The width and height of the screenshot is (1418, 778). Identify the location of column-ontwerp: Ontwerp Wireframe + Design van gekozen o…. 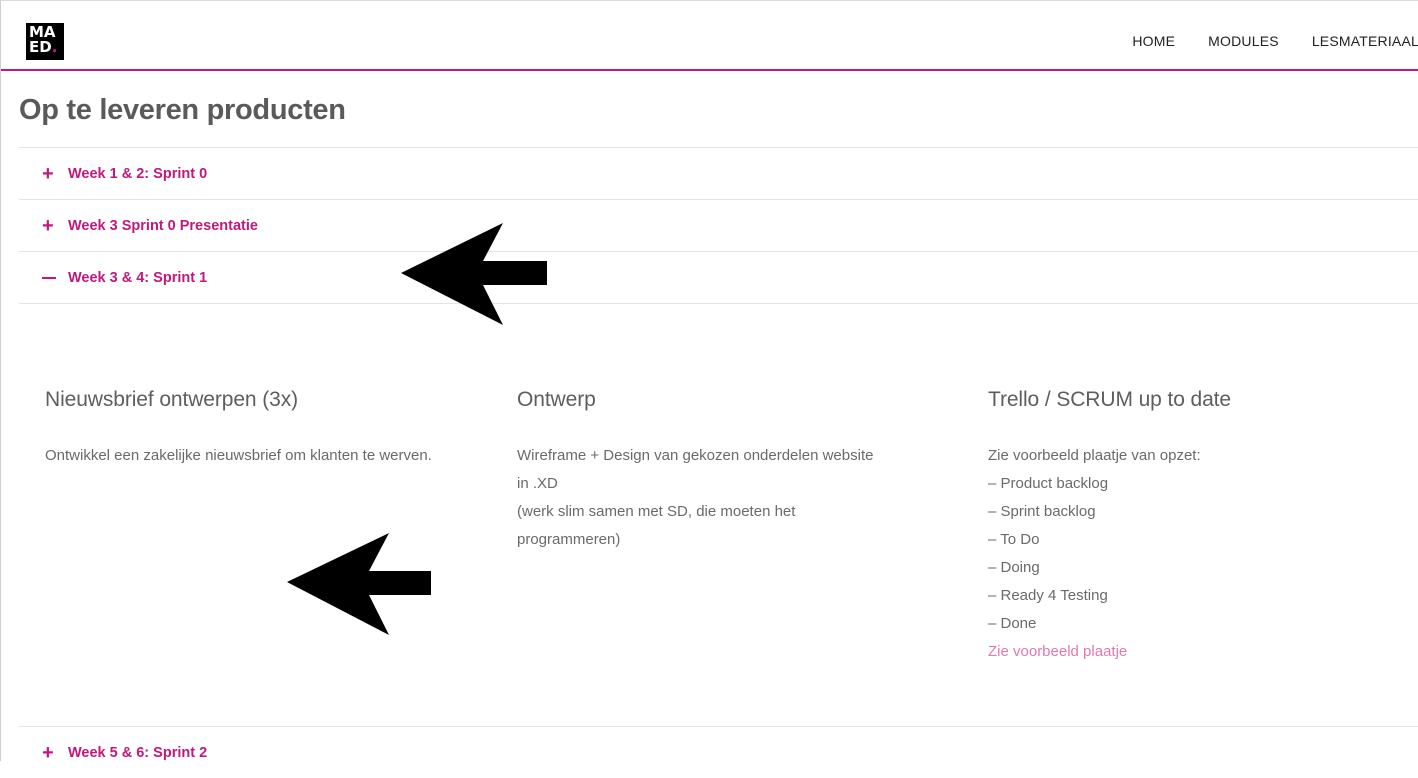
(727, 471).